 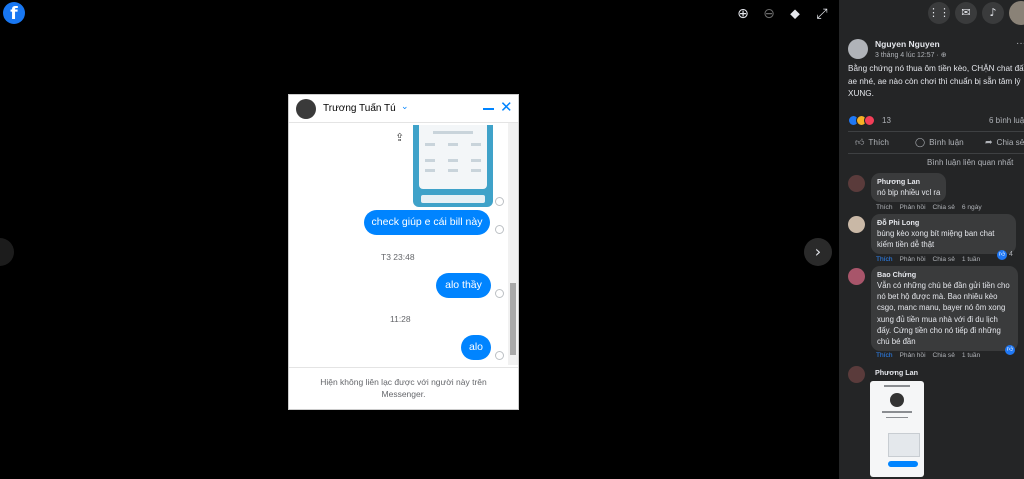 I want to click on messenger-chat-screenshot: Trương Tuấn Tú ⌄ ✕ ⇪ check giúp e cái bi, so click(x=403, y=252).